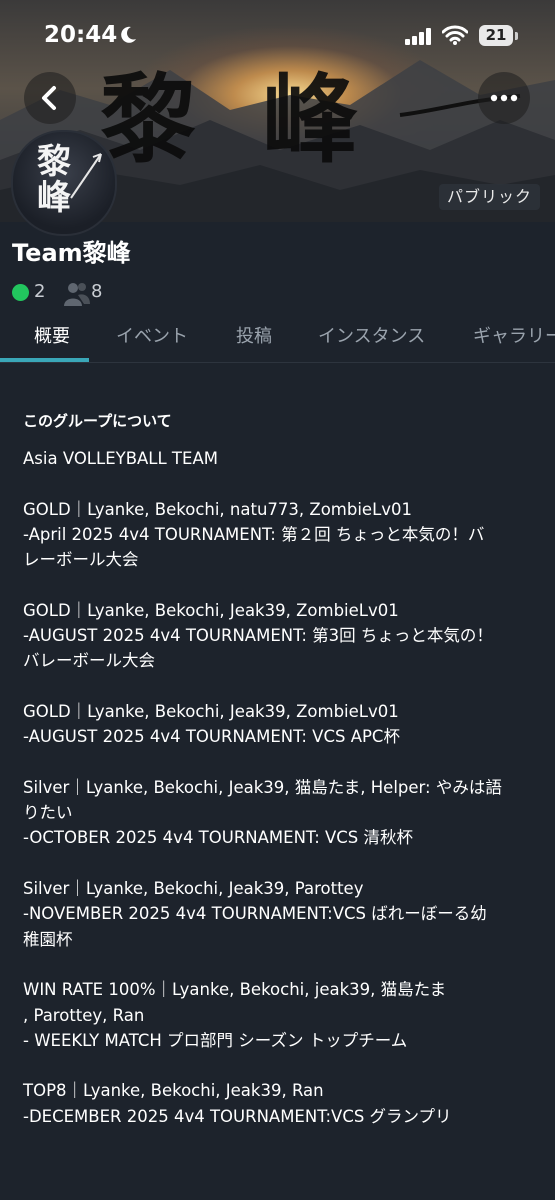 The width and height of the screenshot is (555, 1200). Describe the element at coordinates (81, 35) in the screenshot. I see `status-time: 20:44` at that location.